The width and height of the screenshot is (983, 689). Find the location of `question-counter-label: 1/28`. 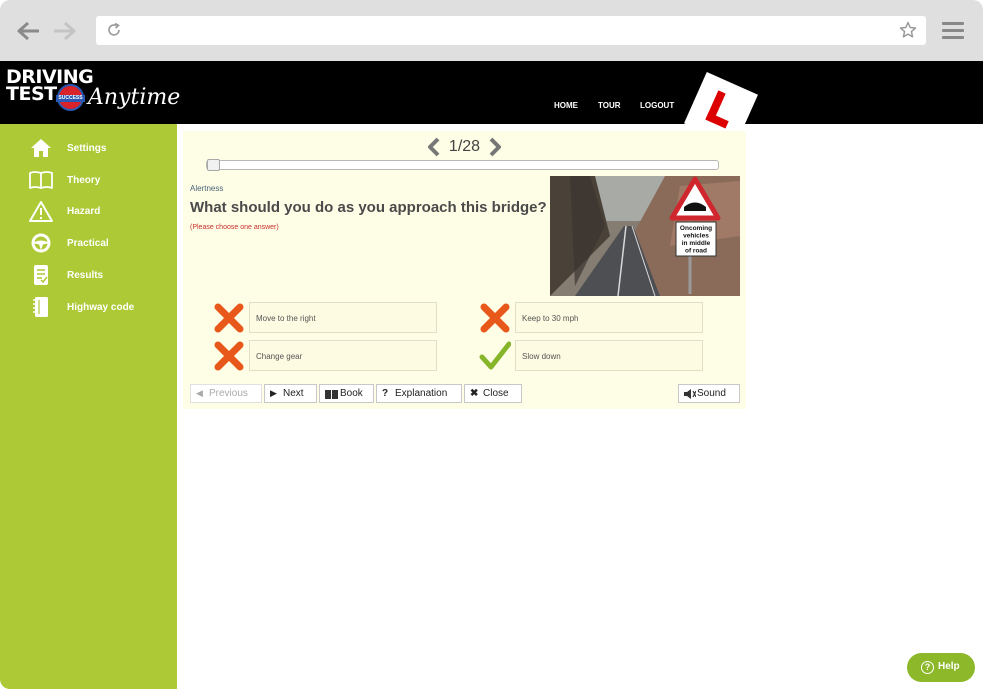

question-counter-label: 1/28 is located at coordinates (464, 146).